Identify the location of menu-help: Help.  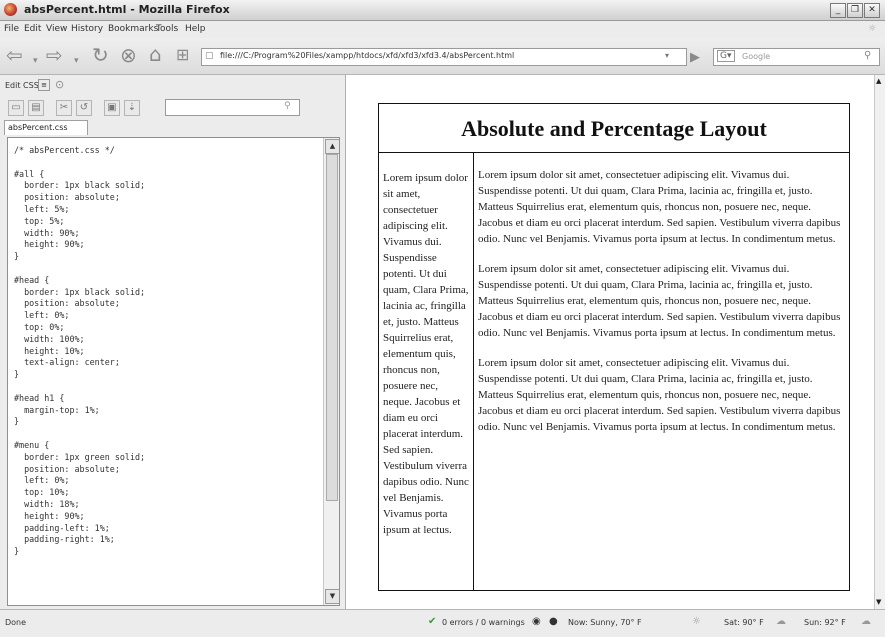
(195, 29).